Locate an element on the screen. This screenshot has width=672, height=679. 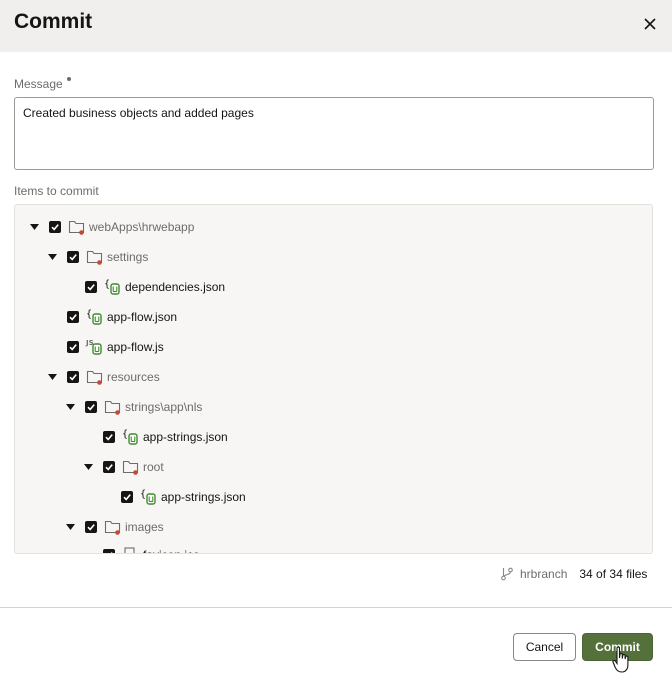
tree-row: { app-flow.json is located at coordinates (112, 317).